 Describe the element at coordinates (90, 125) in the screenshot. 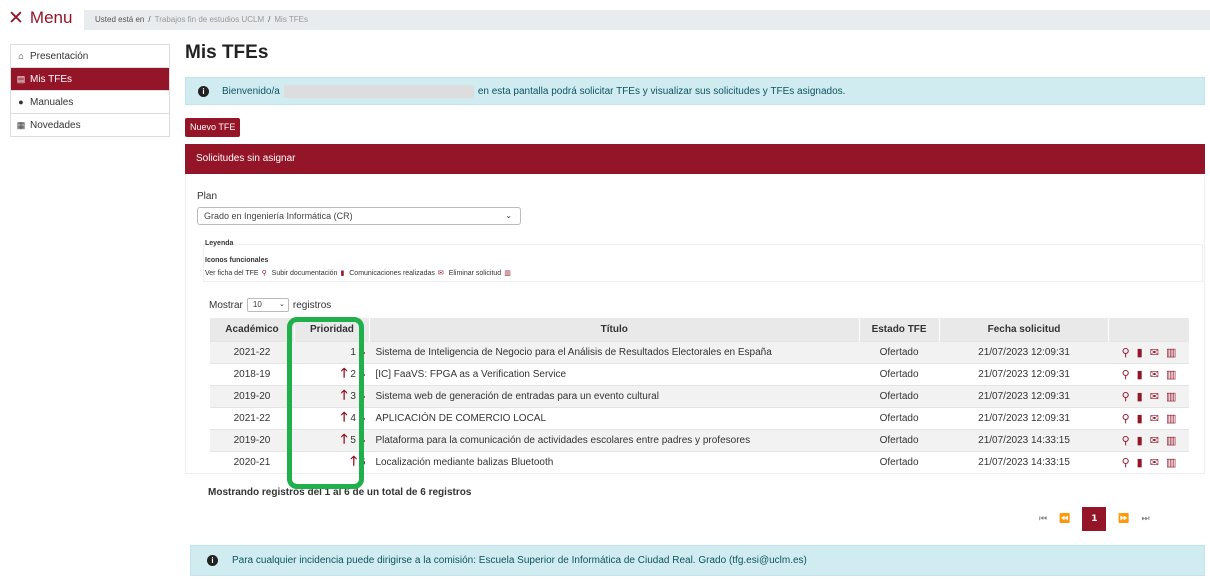

I see `sidebar-item-novedades: ▦ Novedades` at that location.